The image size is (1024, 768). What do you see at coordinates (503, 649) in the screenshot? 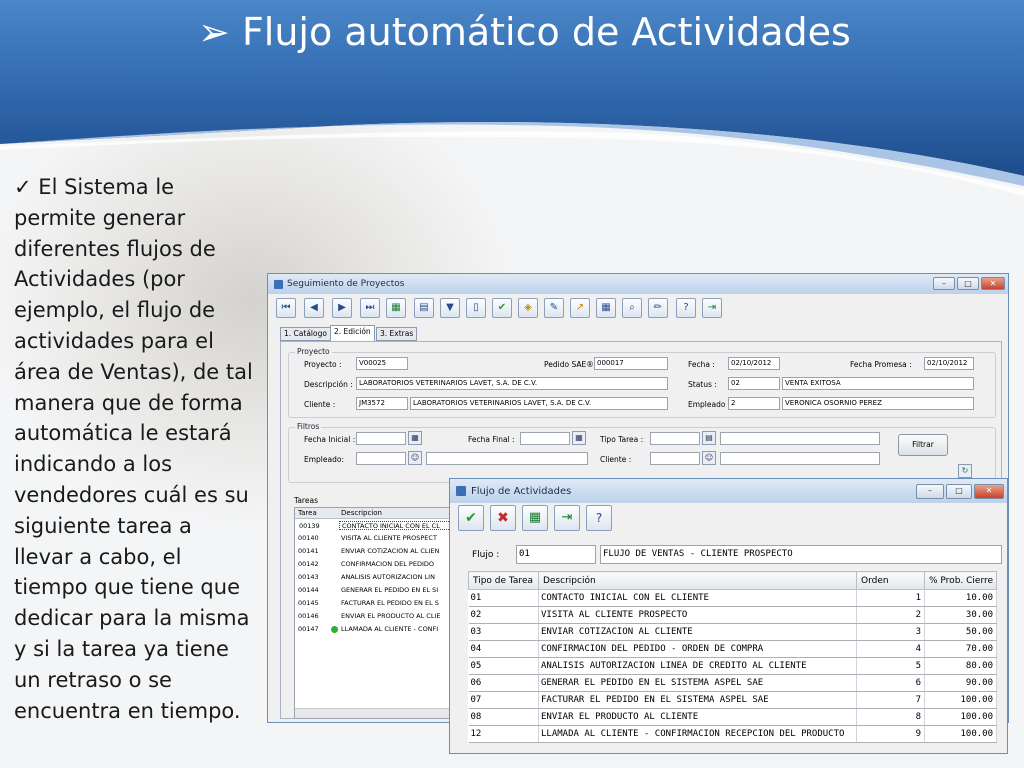
I see `tipo-cell: 04` at bounding box center [503, 649].